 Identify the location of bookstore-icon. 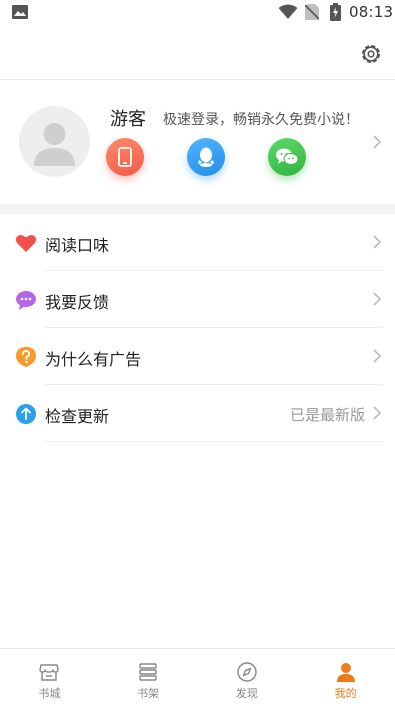
(49, 672).